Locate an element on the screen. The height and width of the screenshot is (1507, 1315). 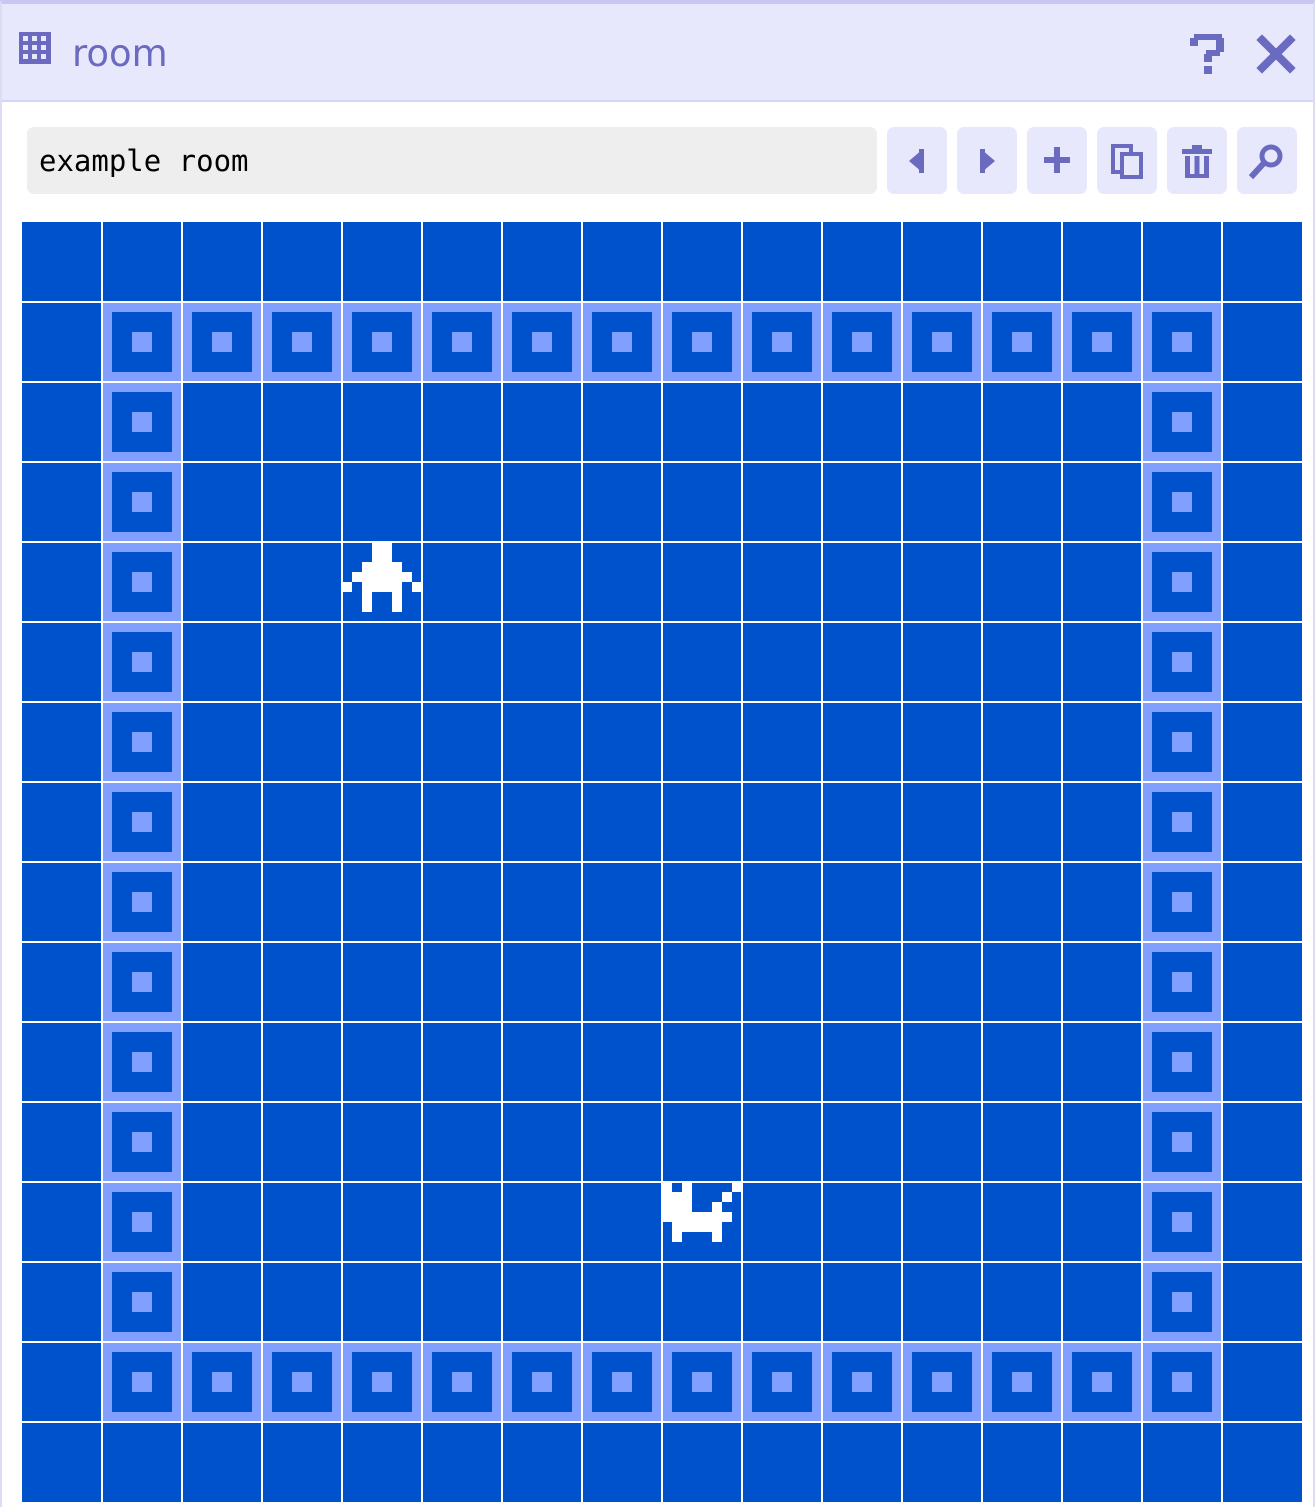
previous-room-button is located at coordinates (917, 160).